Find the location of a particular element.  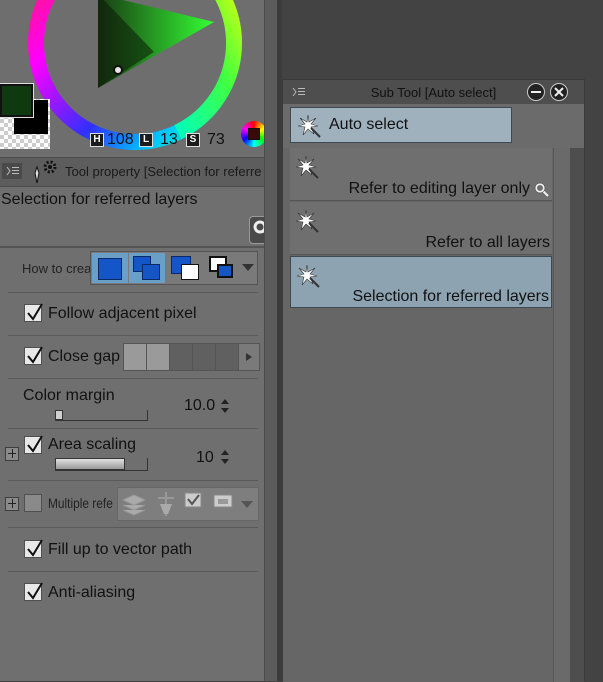

close-gap-checkbox is located at coordinates (33, 355).